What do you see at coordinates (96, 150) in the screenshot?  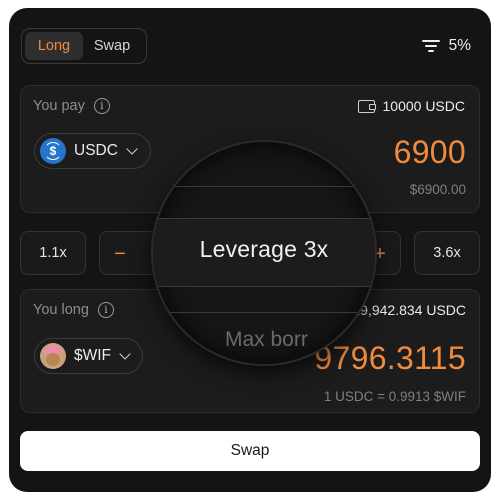 I see `pay-token-symbol: USDC` at bounding box center [96, 150].